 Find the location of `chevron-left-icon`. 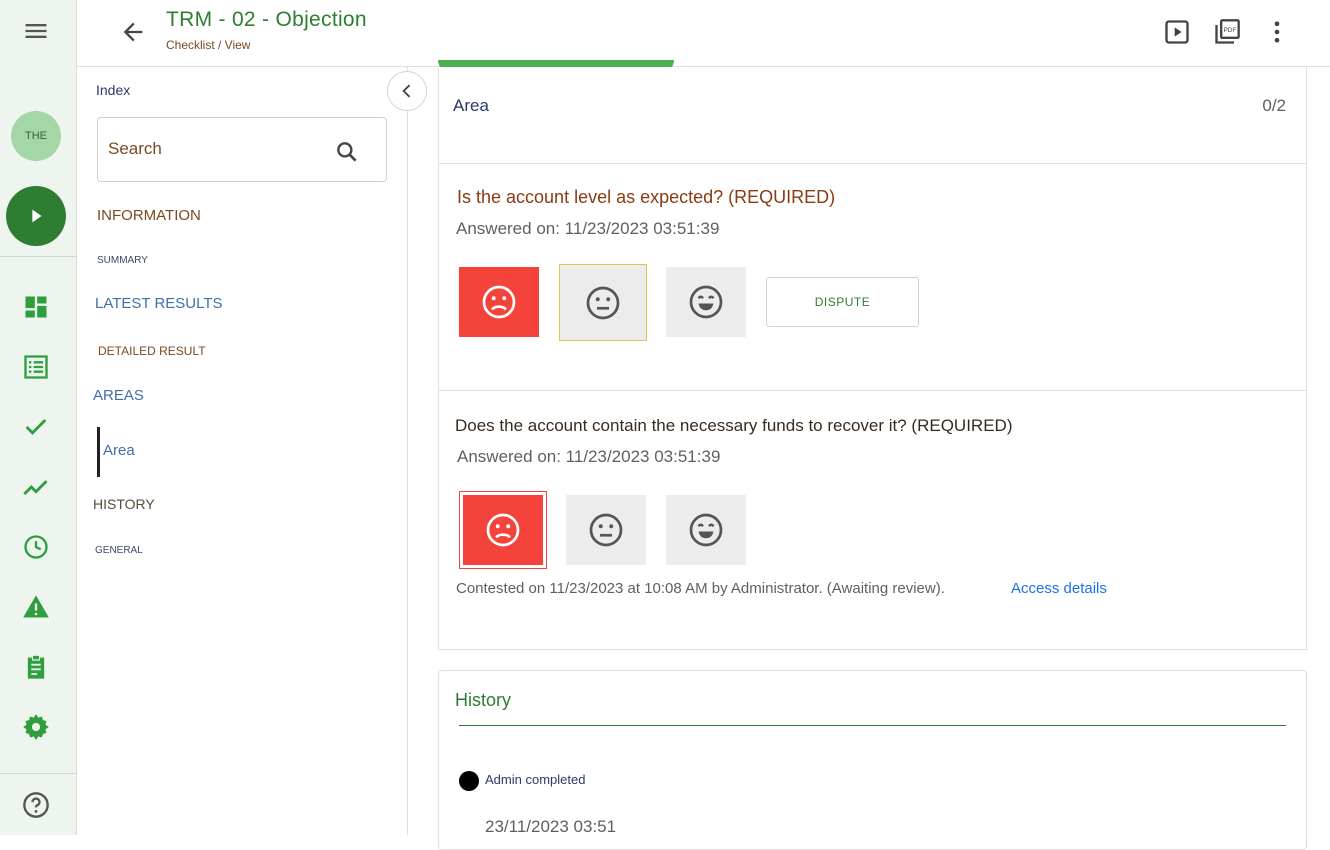

chevron-left-icon is located at coordinates (406, 91).